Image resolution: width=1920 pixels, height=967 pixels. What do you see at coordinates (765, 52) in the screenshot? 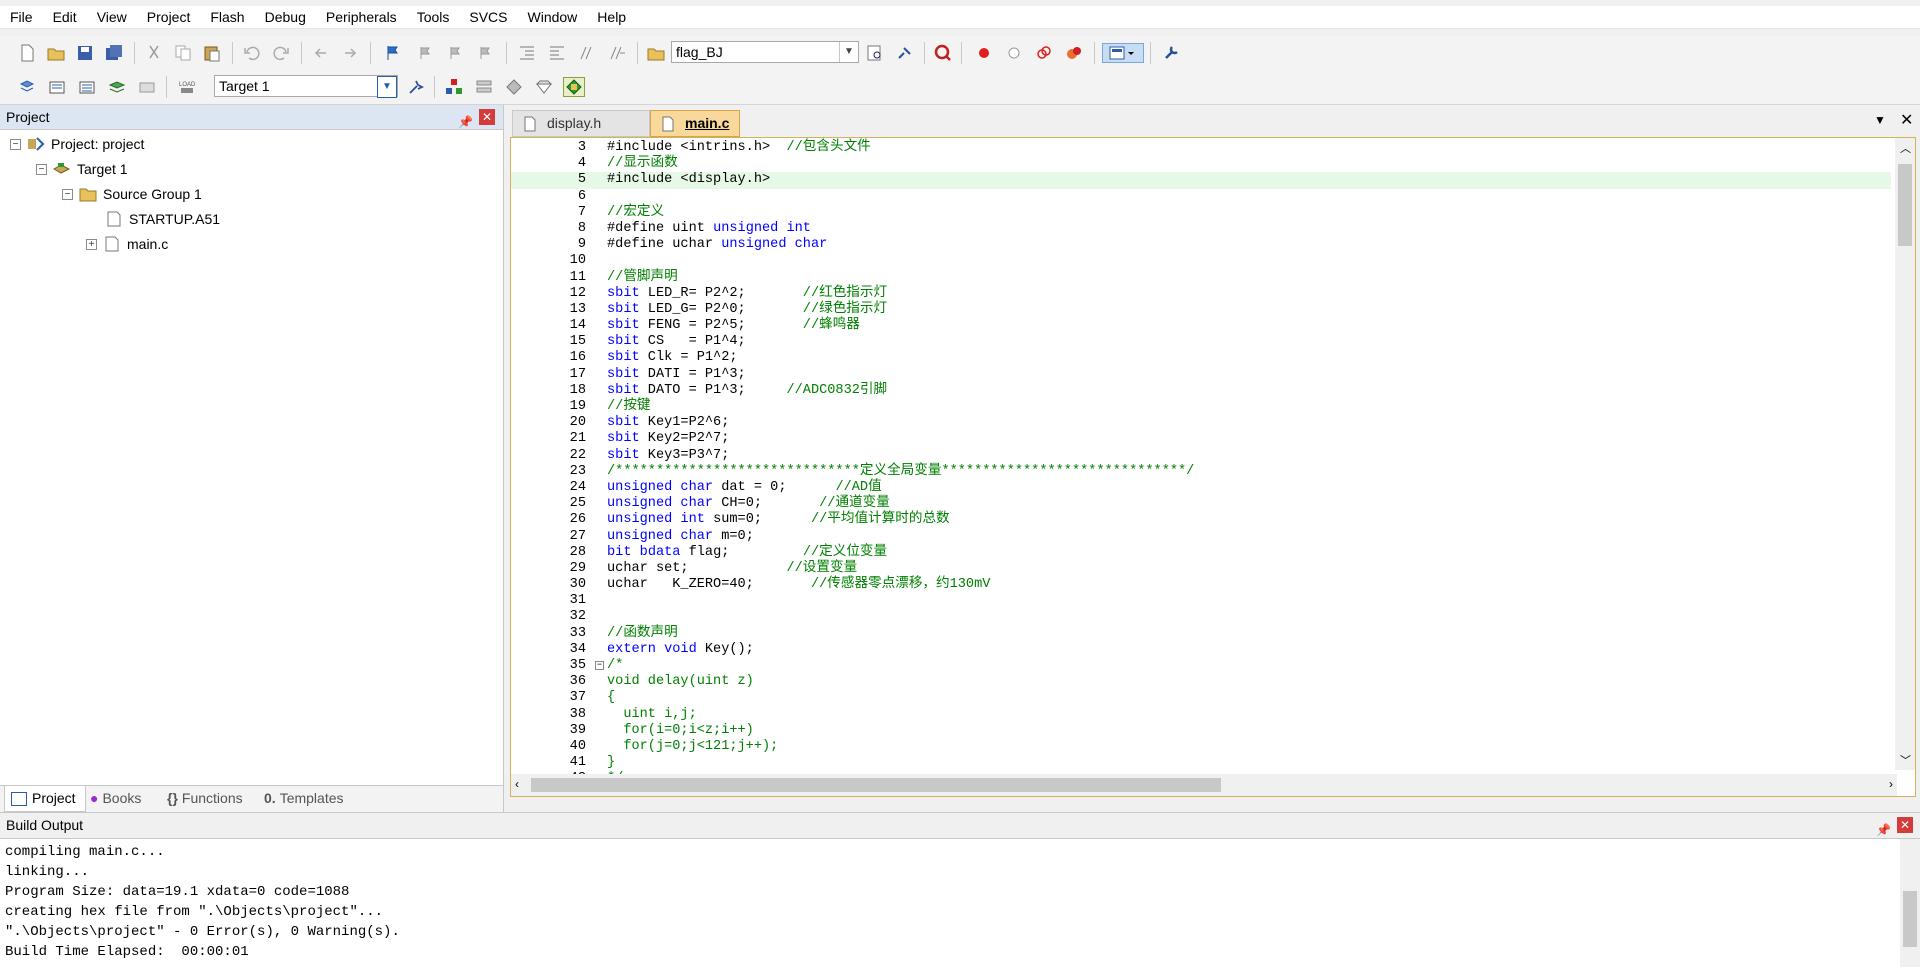
I see `find-combo: flag_BJ ▼` at bounding box center [765, 52].